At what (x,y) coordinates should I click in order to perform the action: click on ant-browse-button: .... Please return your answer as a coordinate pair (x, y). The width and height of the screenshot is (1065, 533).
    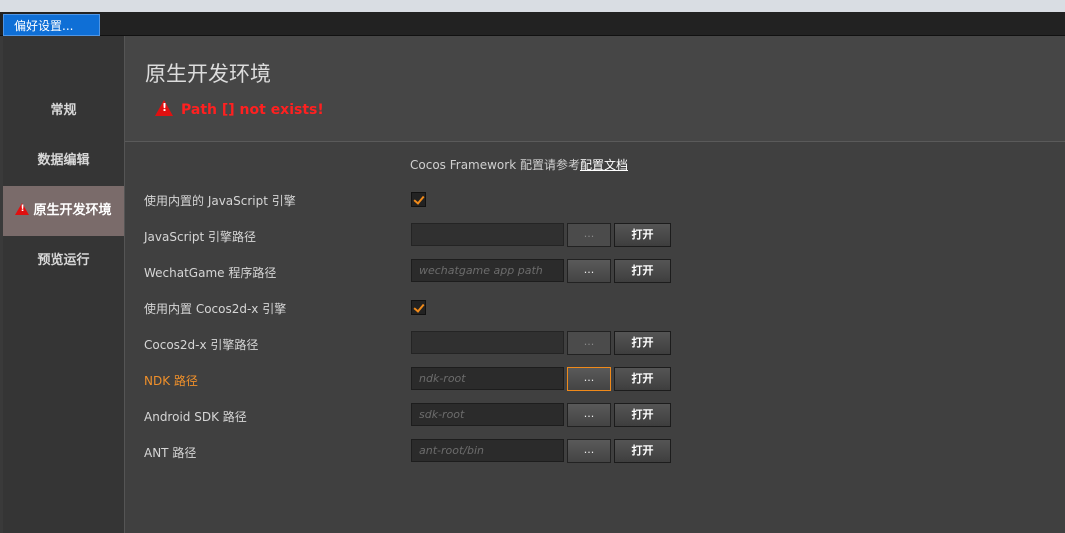
    Looking at the image, I should click on (589, 451).